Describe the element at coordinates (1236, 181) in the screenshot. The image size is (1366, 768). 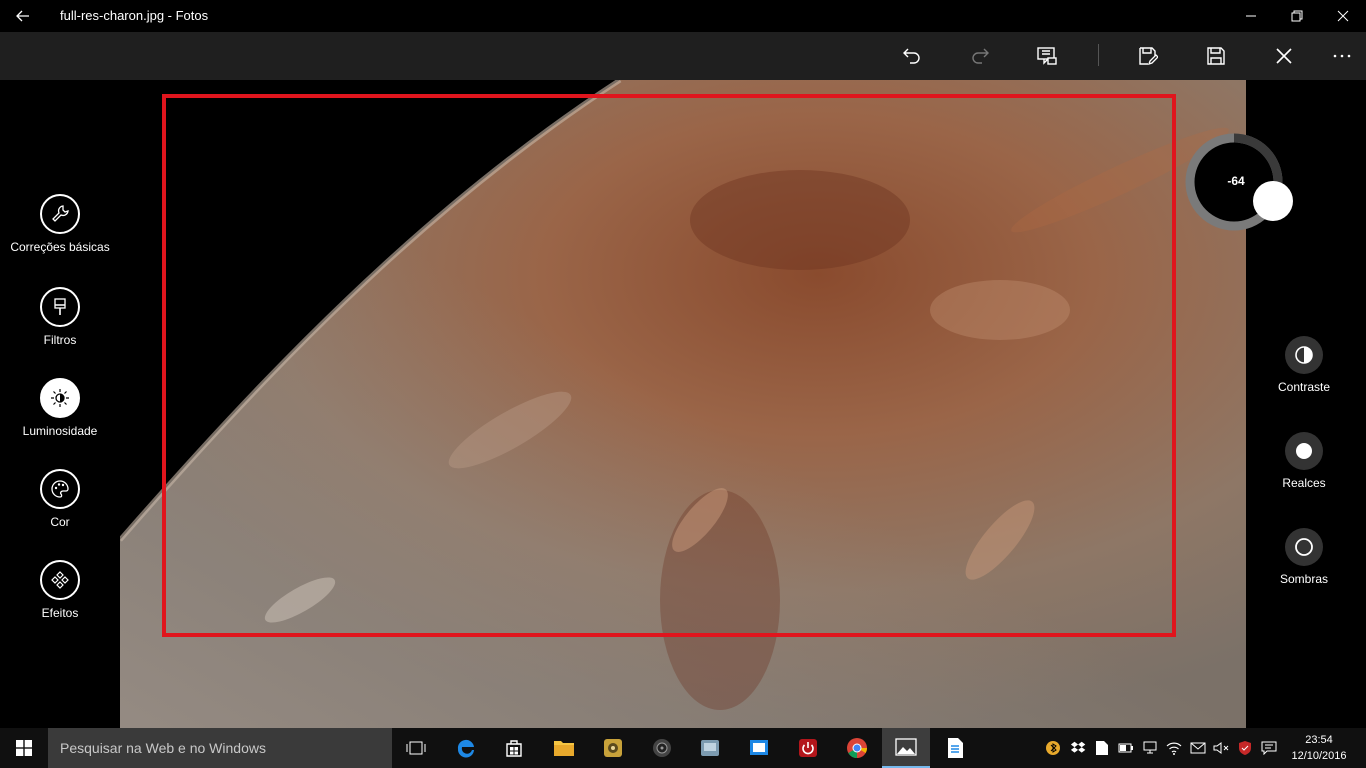
I see `dial-value: -64` at that location.